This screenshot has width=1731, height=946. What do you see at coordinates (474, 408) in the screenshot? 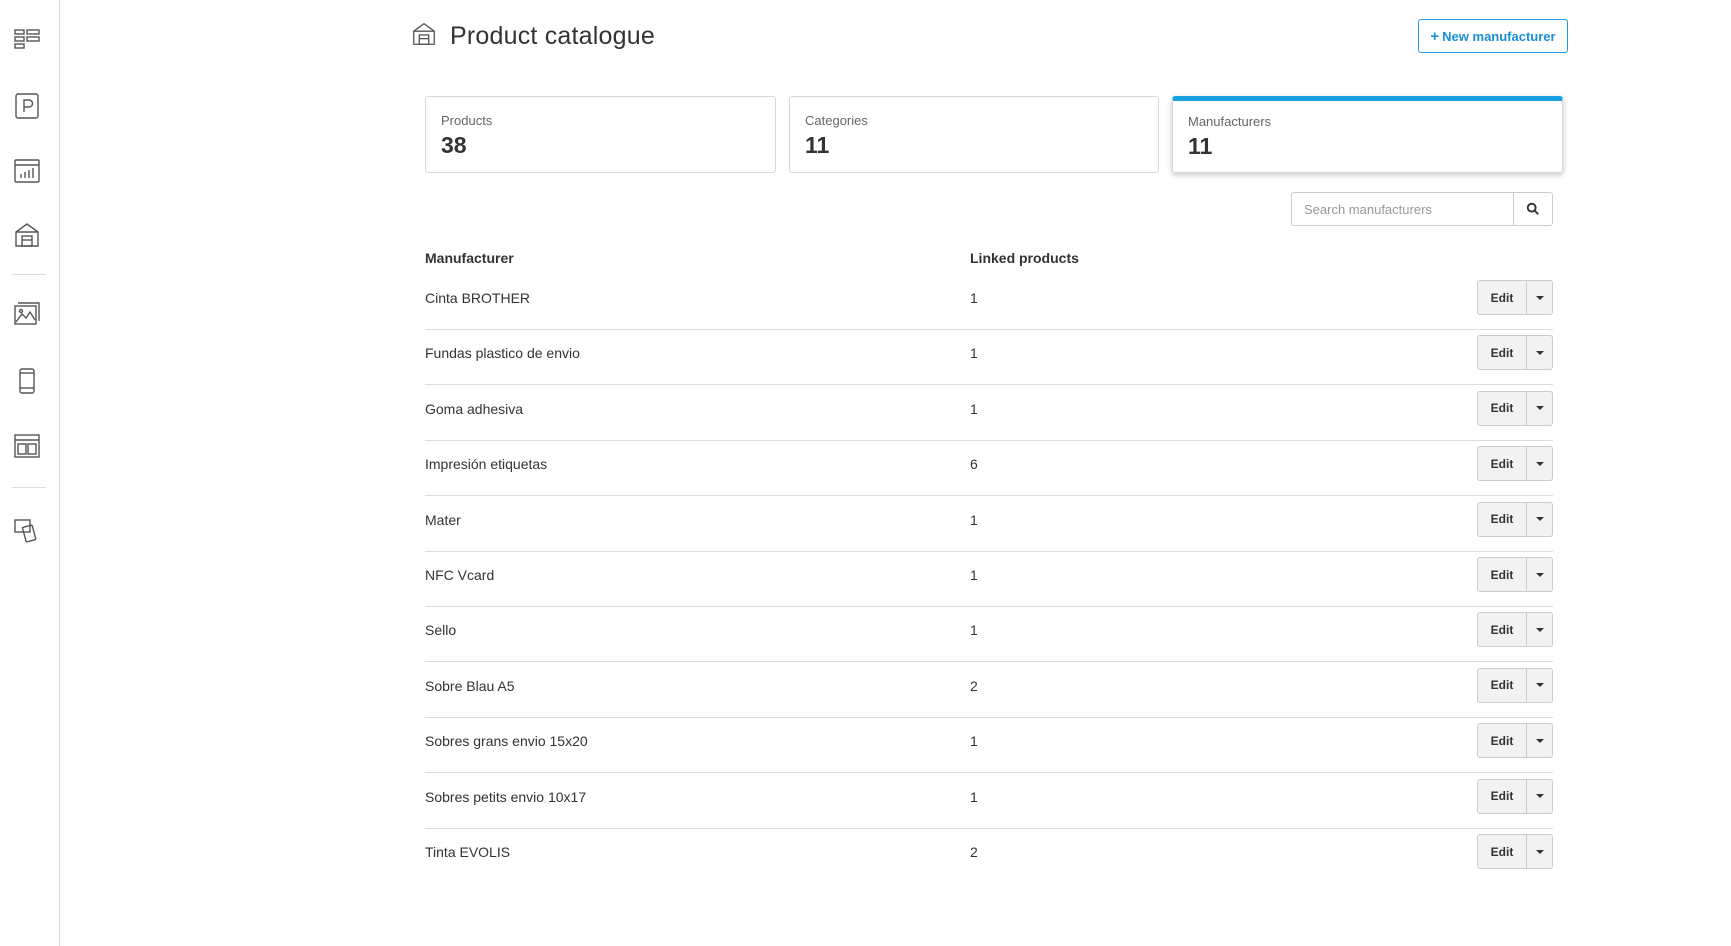
I see `manufacturer-name: Goma adhesiva` at bounding box center [474, 408].